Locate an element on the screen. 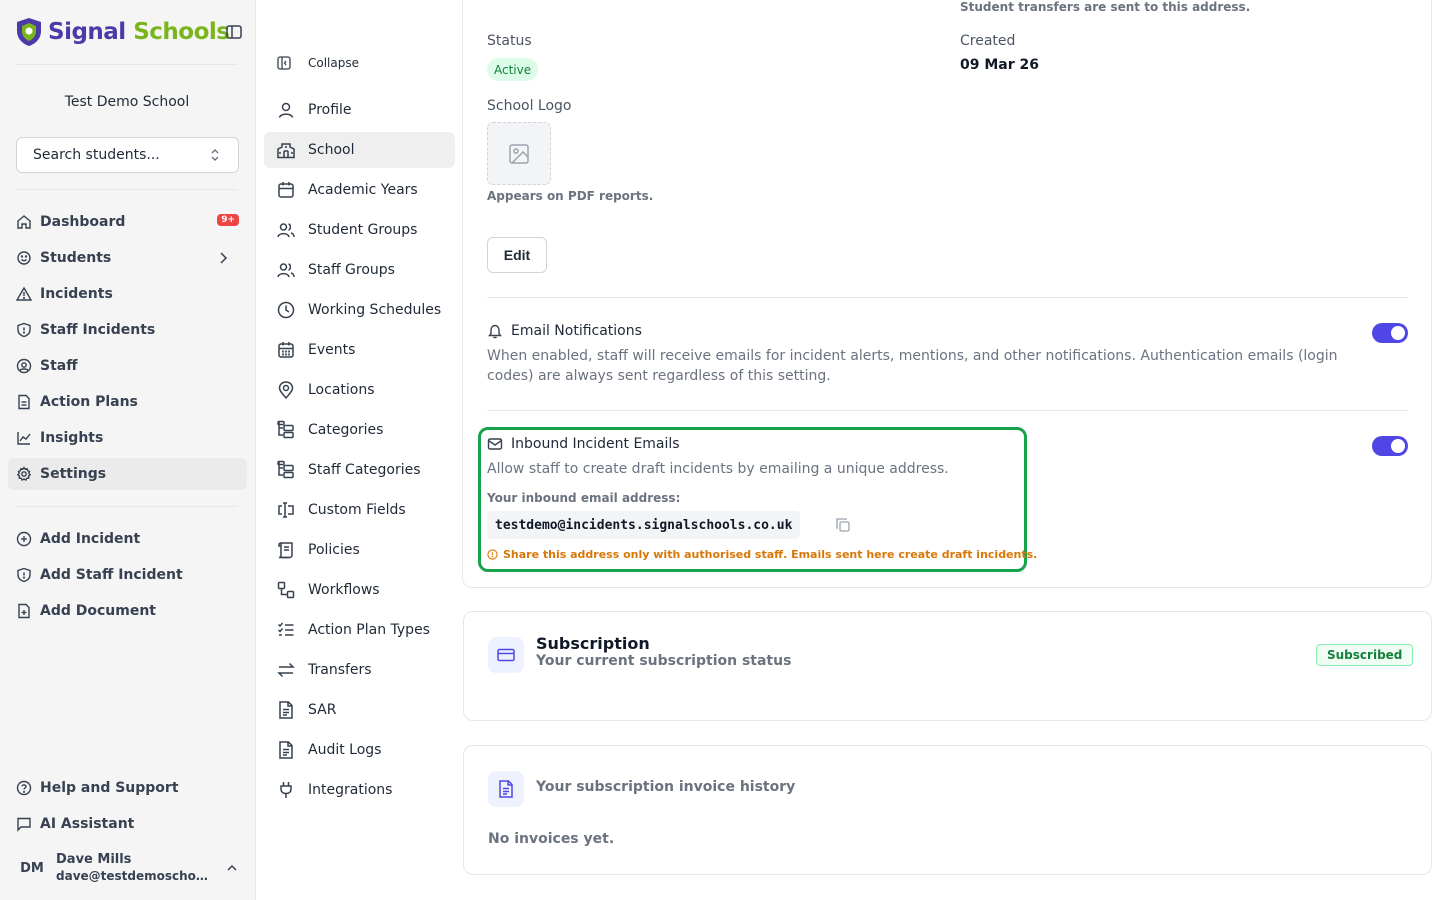 This screenshot has height=900, width=1440. calendar-days-icon is located at coordinates (286, 350).